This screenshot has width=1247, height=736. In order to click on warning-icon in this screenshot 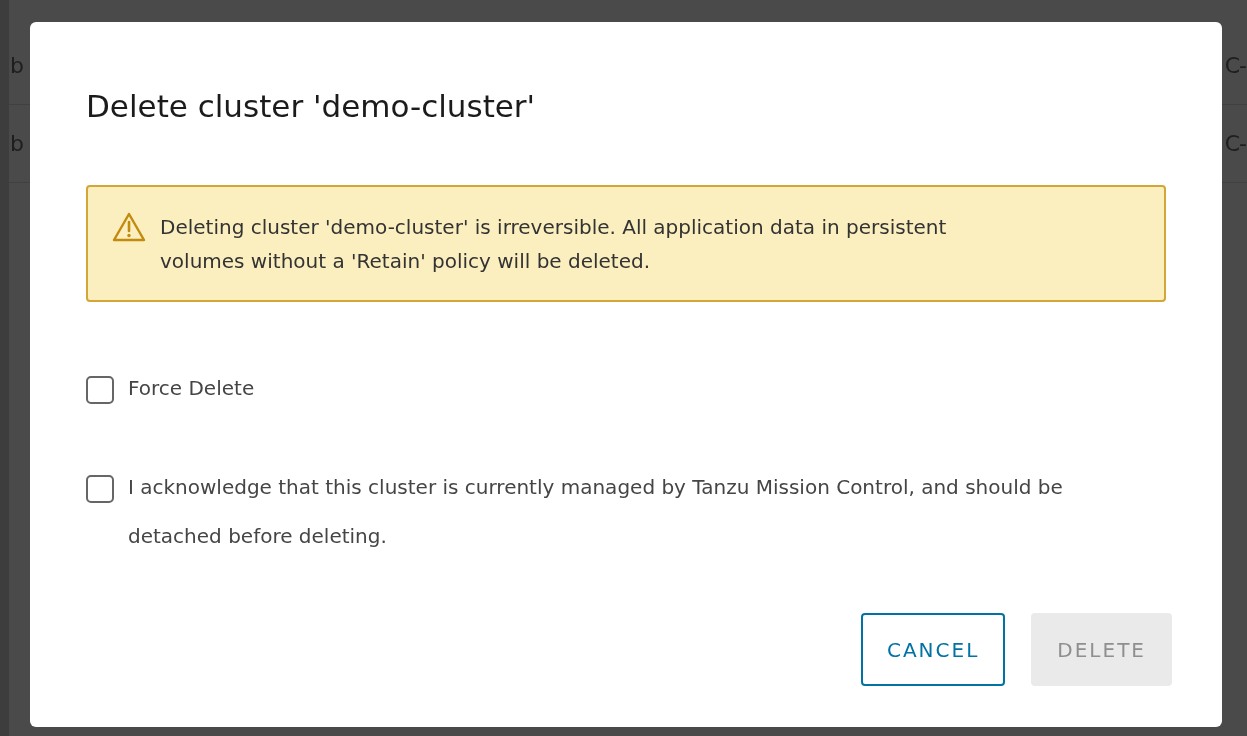, I will do `click(129, 227)`.